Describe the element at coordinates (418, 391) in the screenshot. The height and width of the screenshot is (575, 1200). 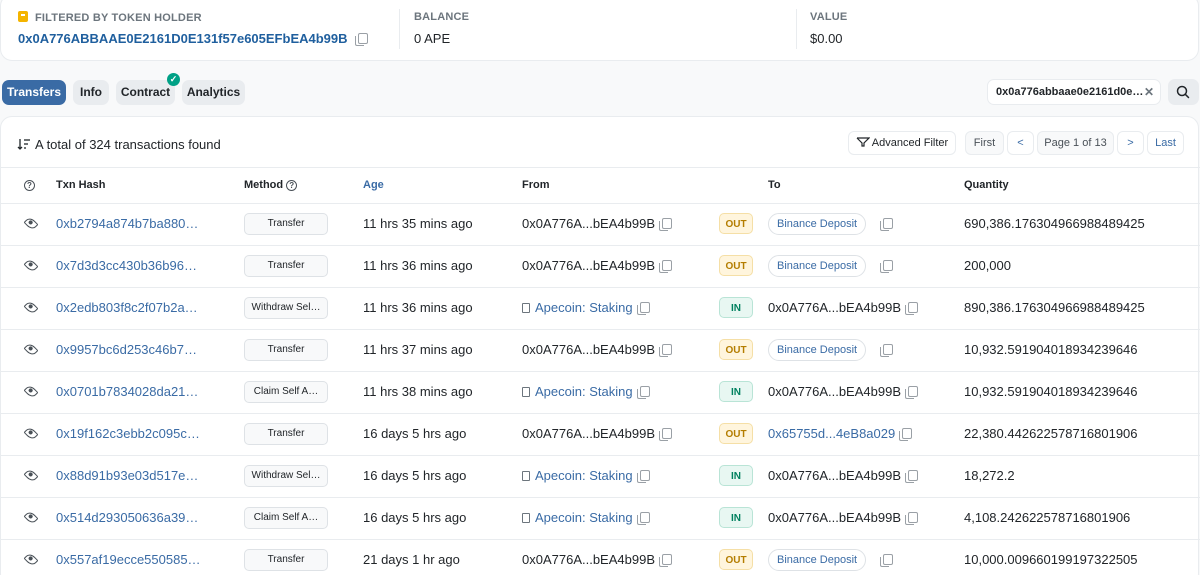
I see `age-cell: 11 hrs 38 mins ago` at that location.